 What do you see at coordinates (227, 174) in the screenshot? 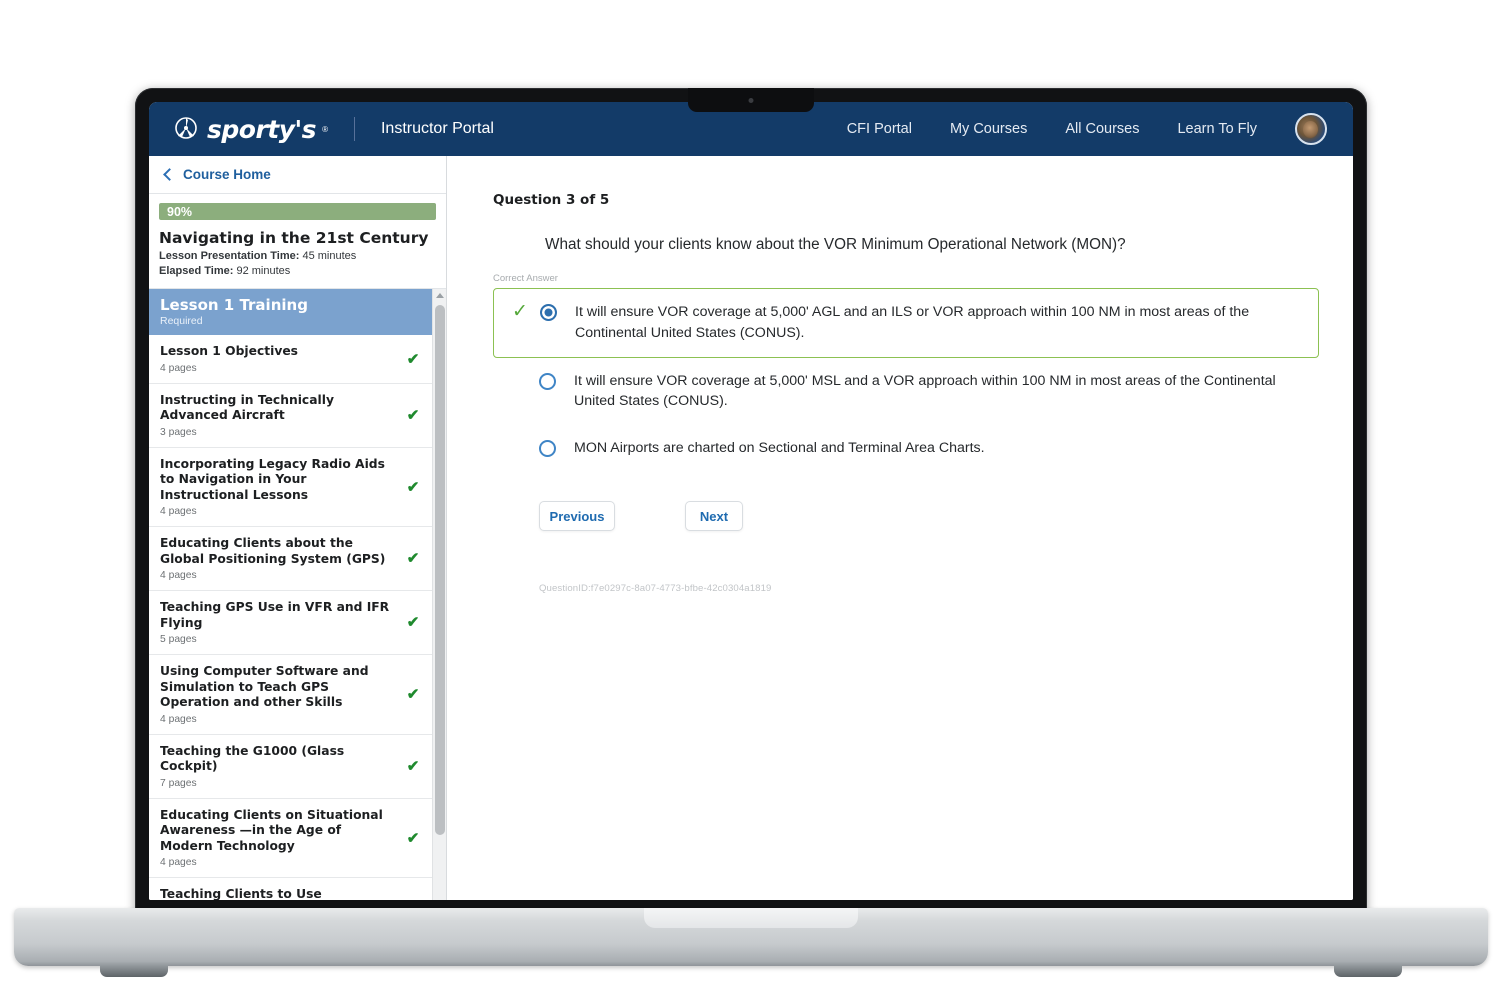
I see `course-home-label: Course Home` at bounding box center [227, 174].